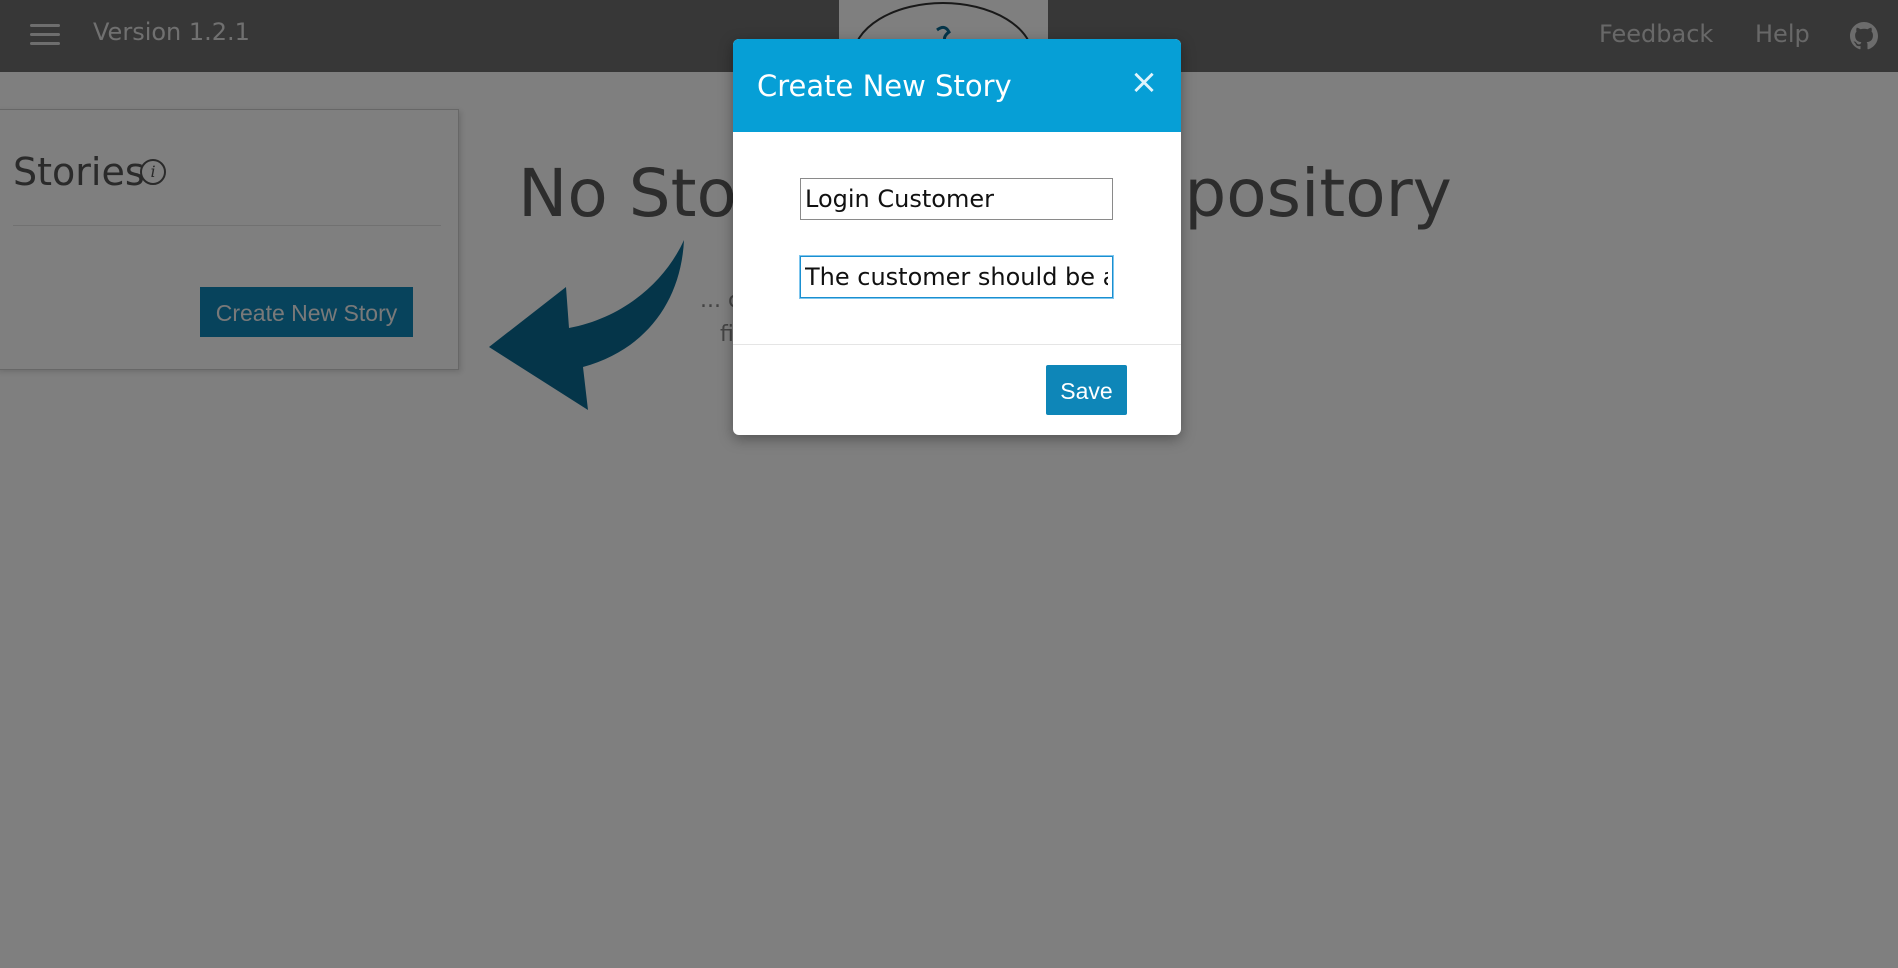 The width and height of the screenshot is (1898, 968). What do you see at coordinates (957, 344) in the screenshot?
I see `dialog-divider` at bounding box center [957, 344].